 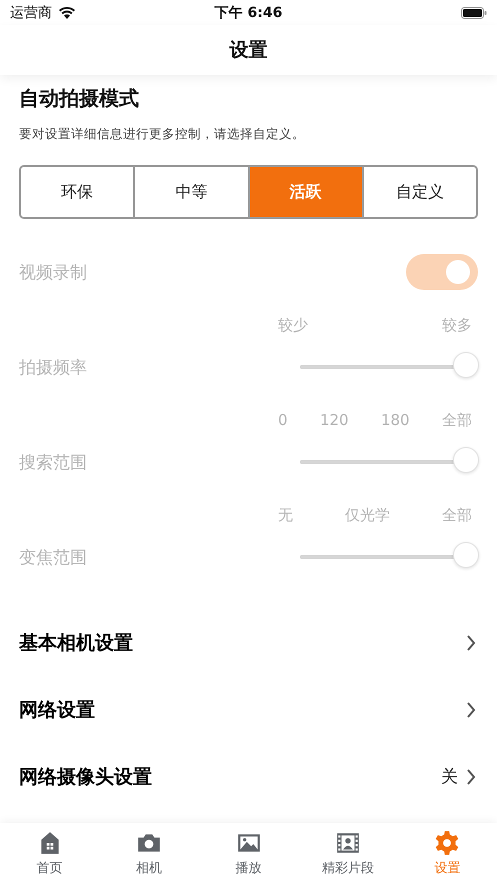 What do you see at coordinates (334, 420) in the screenshot?
I see `tick-label: 120` at bounding box center [334, 420].